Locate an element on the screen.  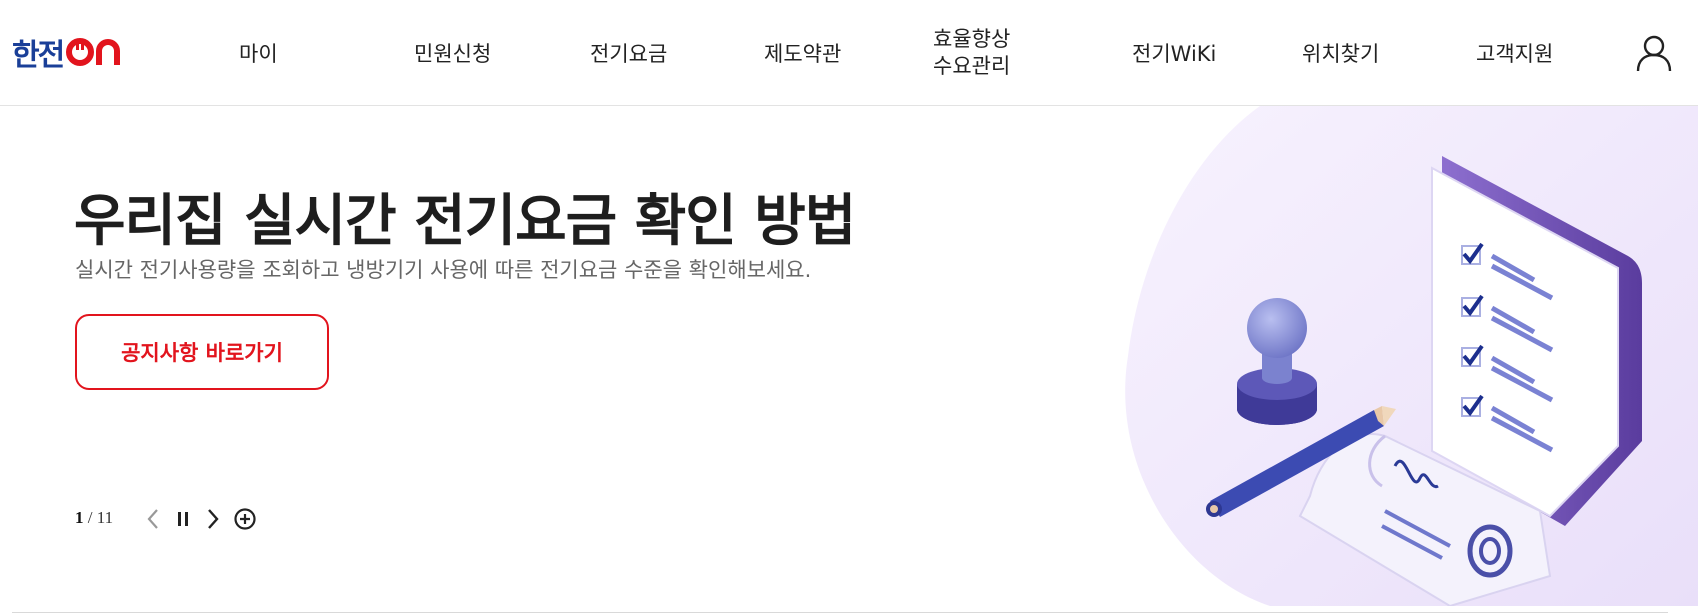
nav-electricity-bill: 전기요금 is located at coordinates (628, 53).